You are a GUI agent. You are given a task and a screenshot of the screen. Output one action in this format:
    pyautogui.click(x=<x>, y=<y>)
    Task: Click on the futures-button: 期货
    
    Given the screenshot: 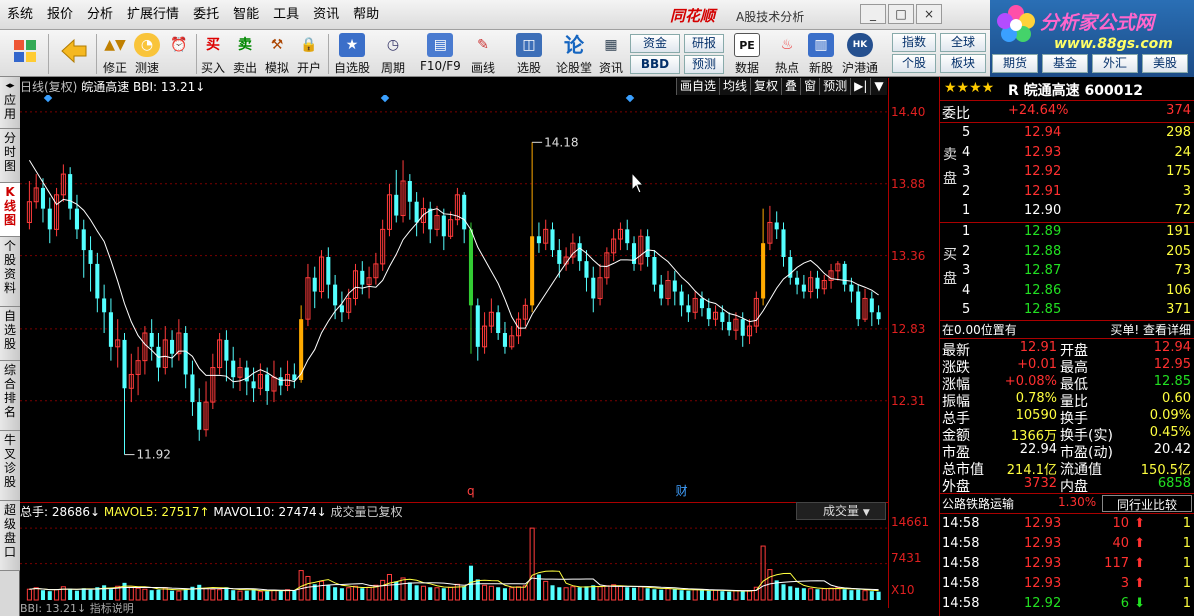 What is the action you would take?
    pyautogui.click(x=1015, y=63)
    